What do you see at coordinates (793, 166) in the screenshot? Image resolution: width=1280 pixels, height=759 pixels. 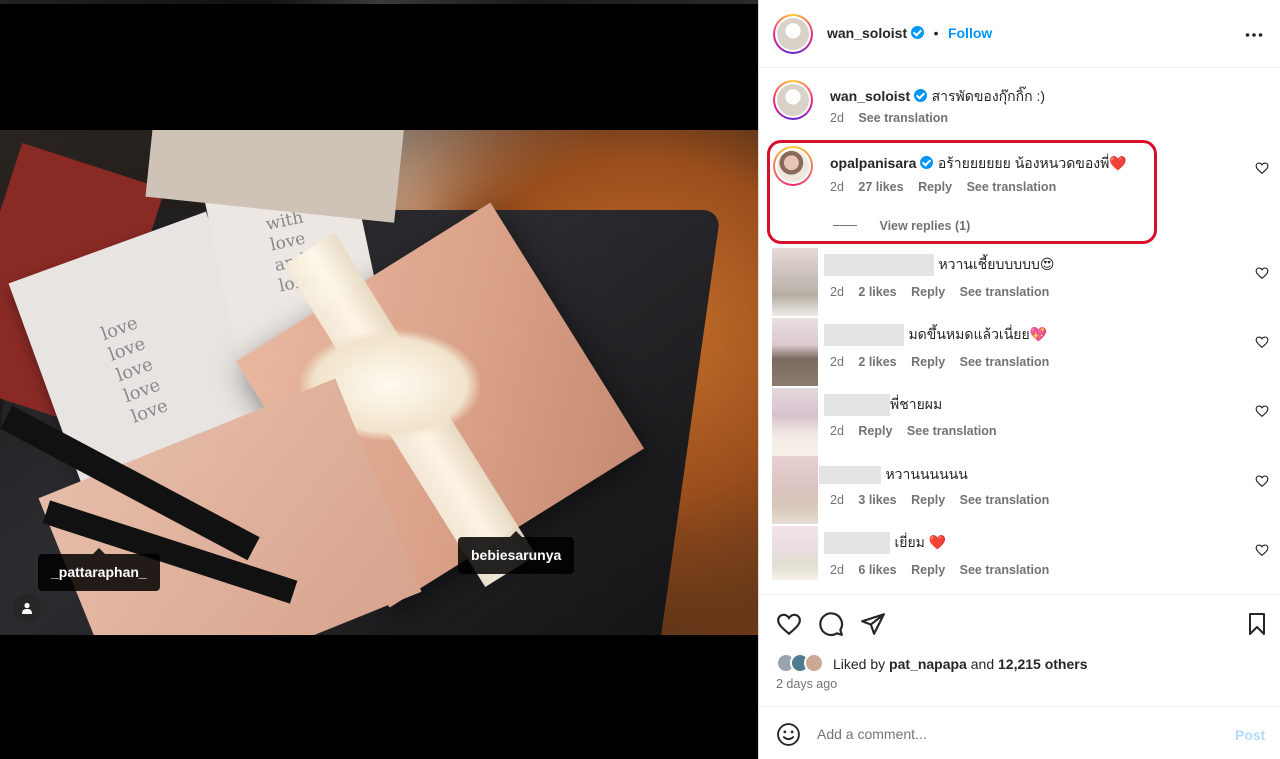 I see `commenter-avatar` at bounding box center [793, 166].